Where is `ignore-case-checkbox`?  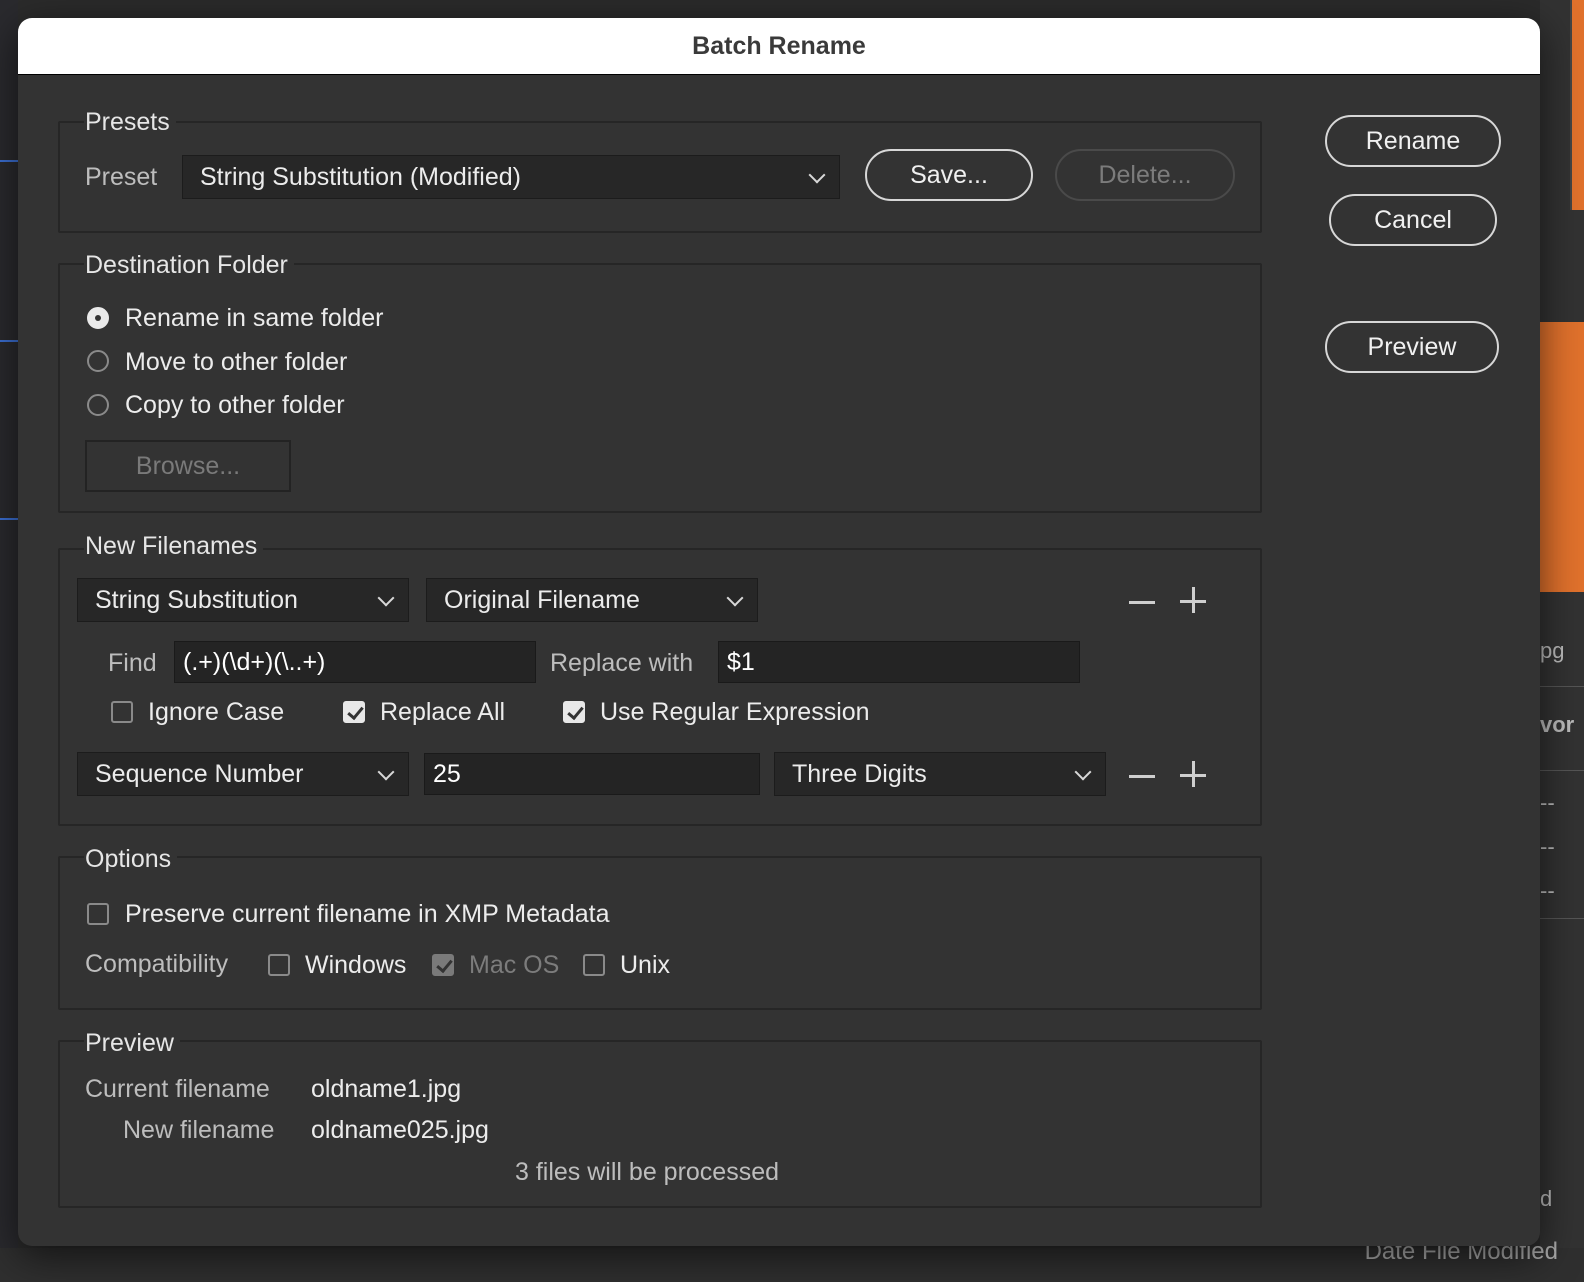
ignore-case-checkbox is located at coordinates (122, 712).